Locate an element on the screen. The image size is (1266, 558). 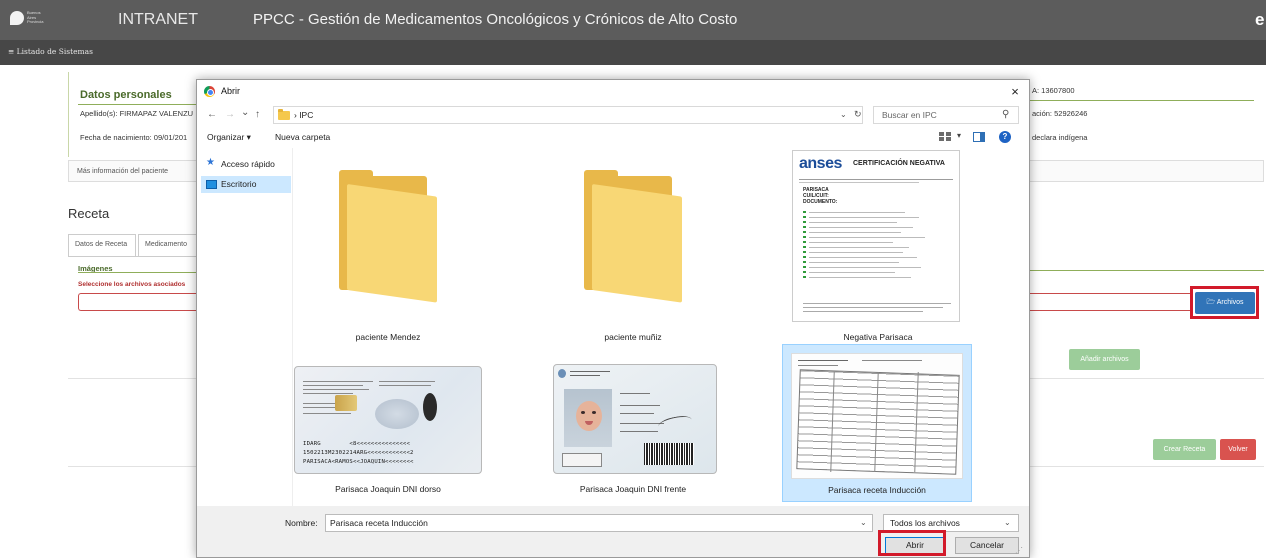
more-info-label: Más información del paciente is located at coordinates (123, 171).